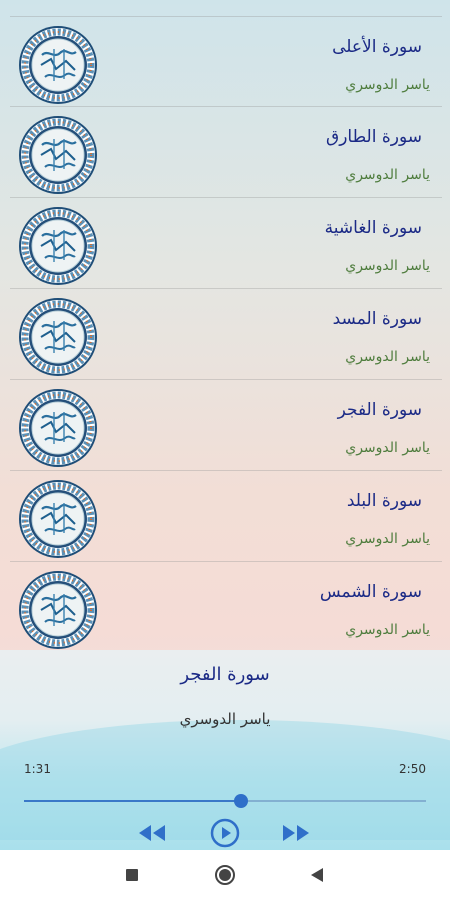 This screenshot has width=450, height=900. What do you see at coordinates (226, 152) in the screenshot?
I see `list-item: سورة الطارق ياسر الدوسري` at bounding box center [226, 152].